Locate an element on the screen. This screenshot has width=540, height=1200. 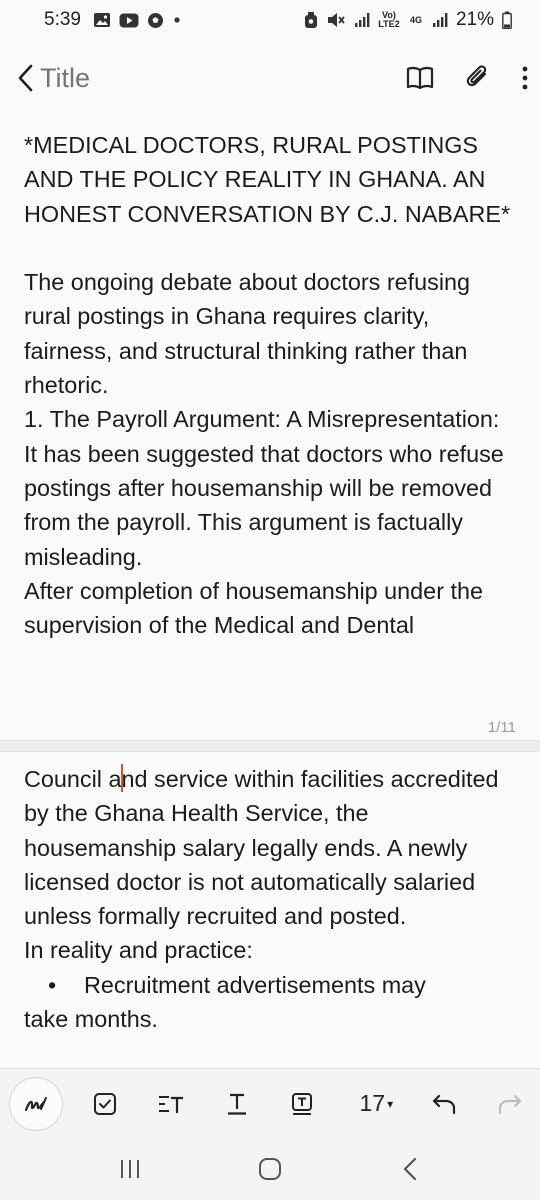
mute-icon is located at coordinates (336, 20).